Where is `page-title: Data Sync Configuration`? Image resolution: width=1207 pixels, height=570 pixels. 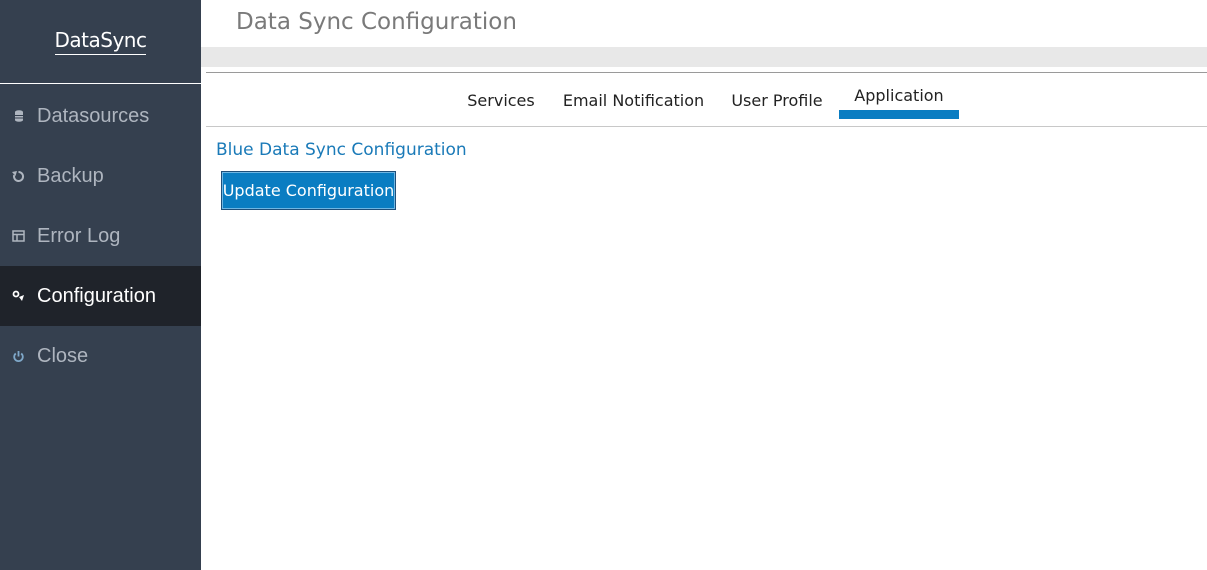
page-title: Data Sync Configuration is located at coordinates (376, 22).